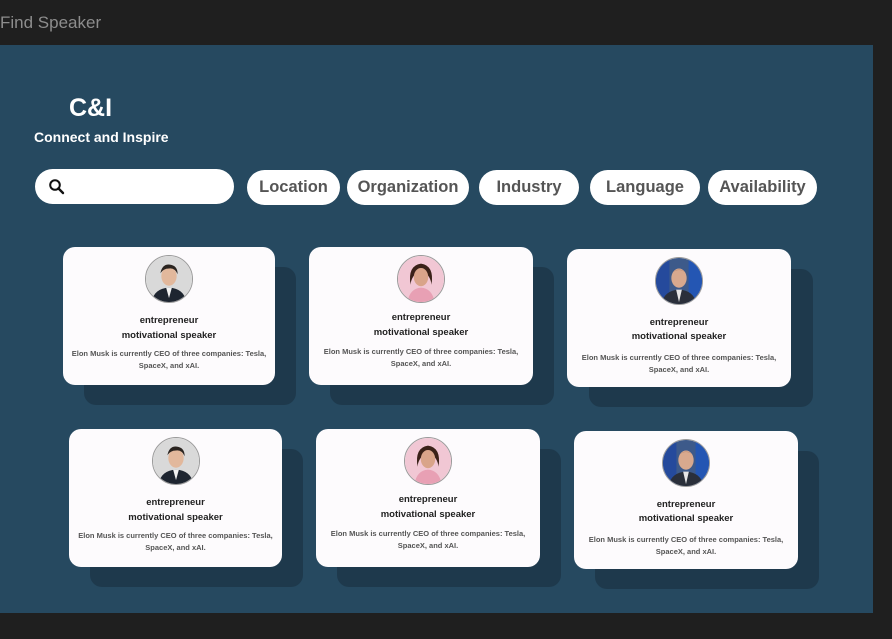 The image size is (892, 639). I want to click on filter-location: Location, so click(293, 187).